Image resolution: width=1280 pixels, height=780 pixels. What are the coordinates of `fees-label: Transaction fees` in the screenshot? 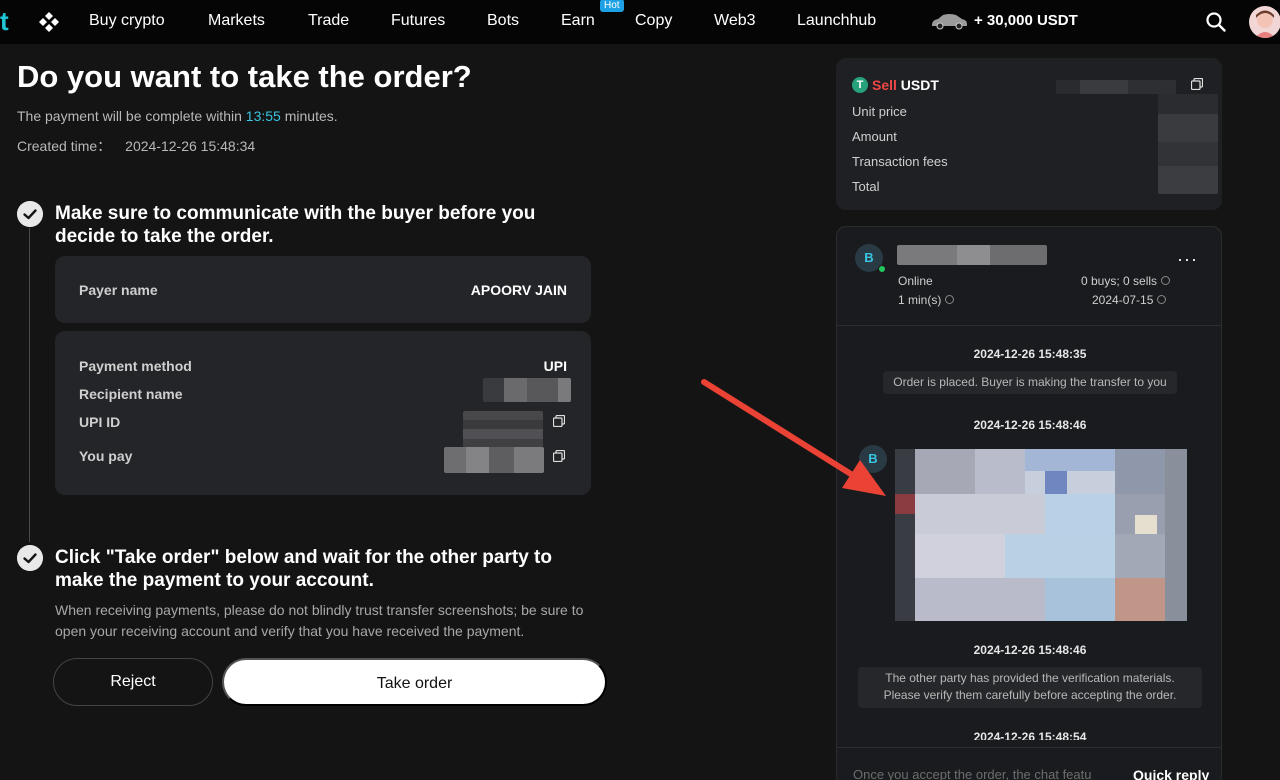 It's located at (900, 161).